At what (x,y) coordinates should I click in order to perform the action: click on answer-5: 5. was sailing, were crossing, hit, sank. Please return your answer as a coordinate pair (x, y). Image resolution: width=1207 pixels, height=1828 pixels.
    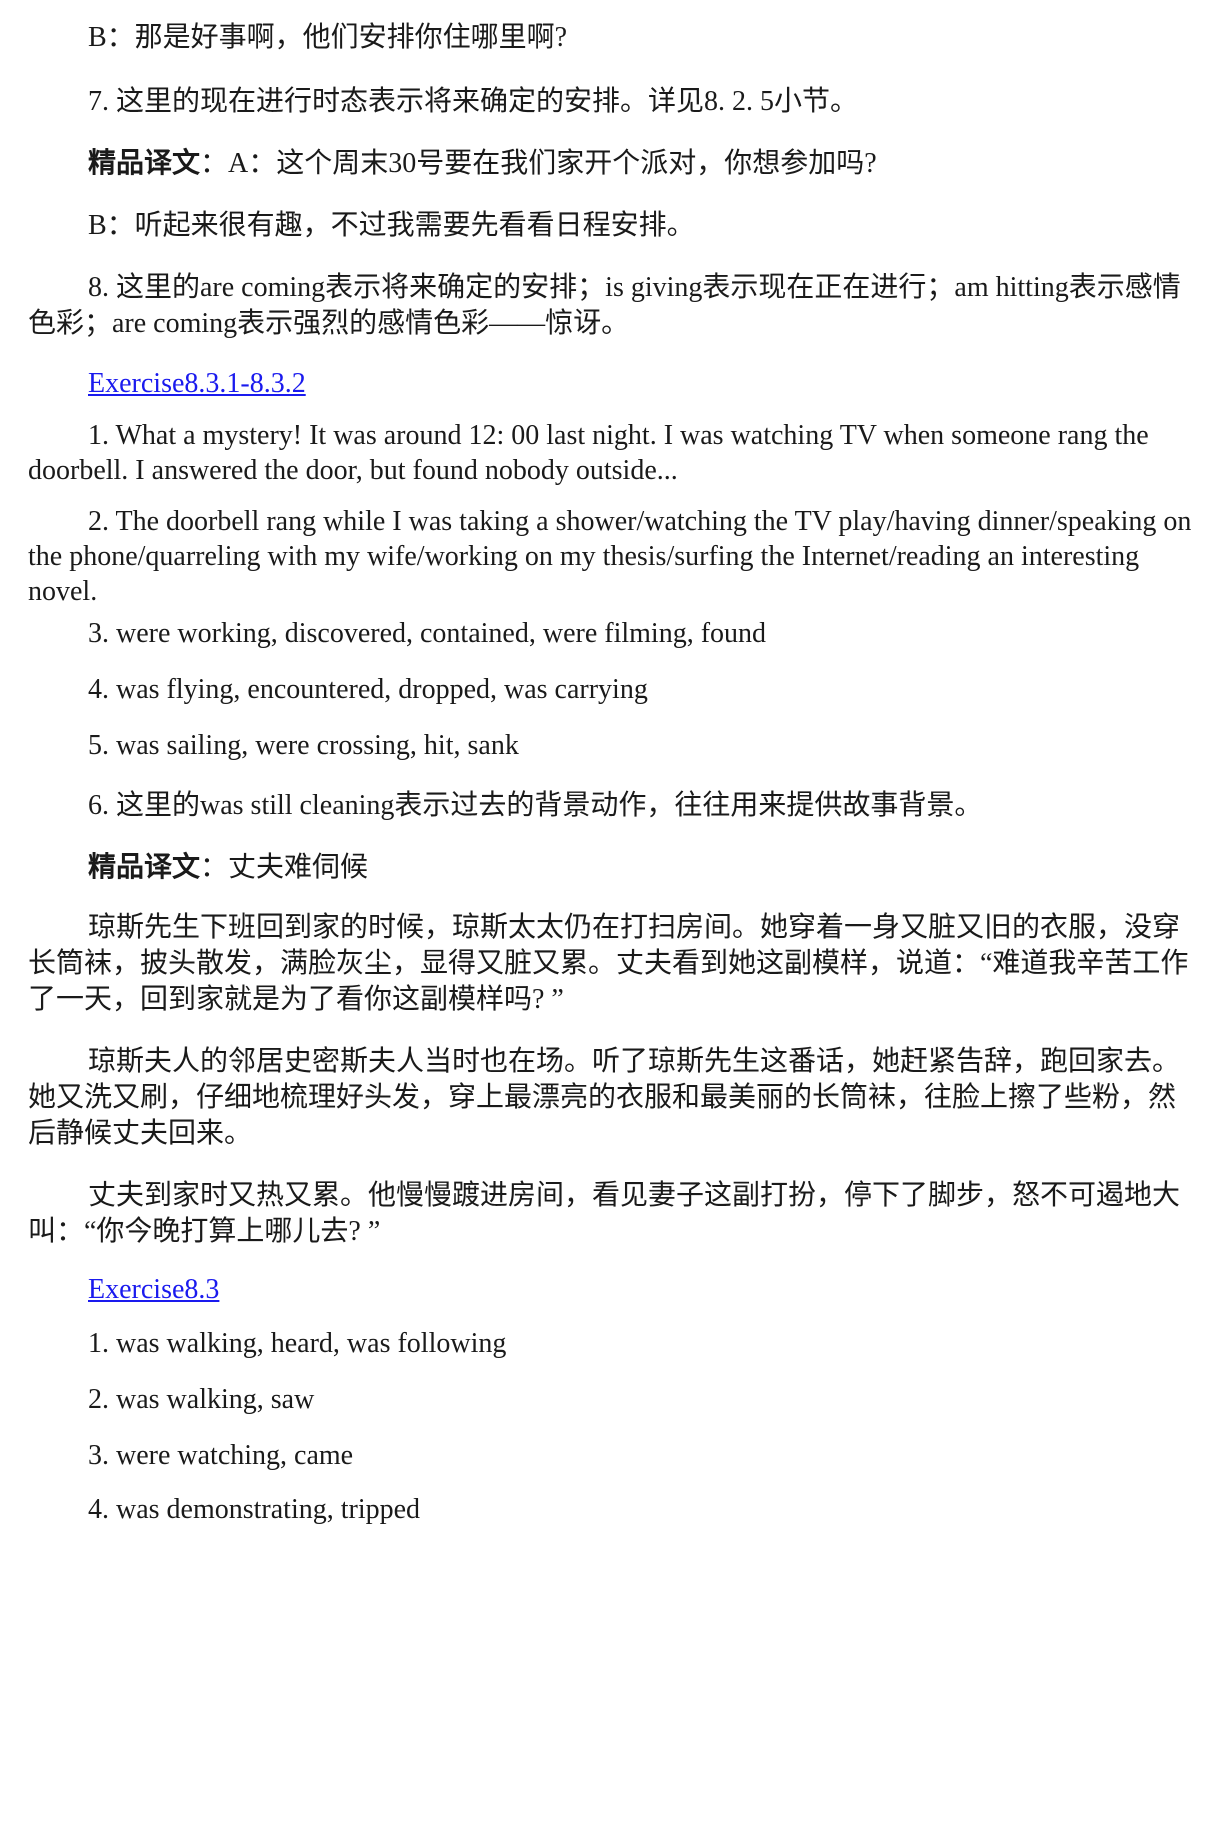
    Looking at the image, I should click on (303, 745).